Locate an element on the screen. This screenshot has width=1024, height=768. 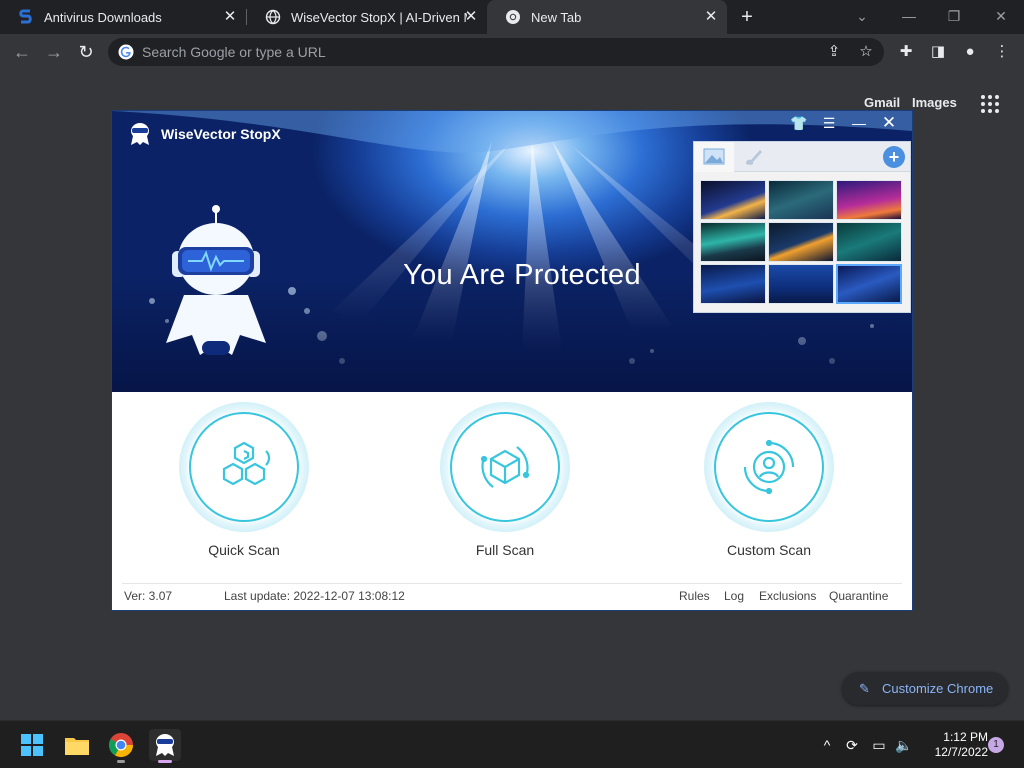
app-brand: WiseVector StopX is located at coordinates (204, 134).